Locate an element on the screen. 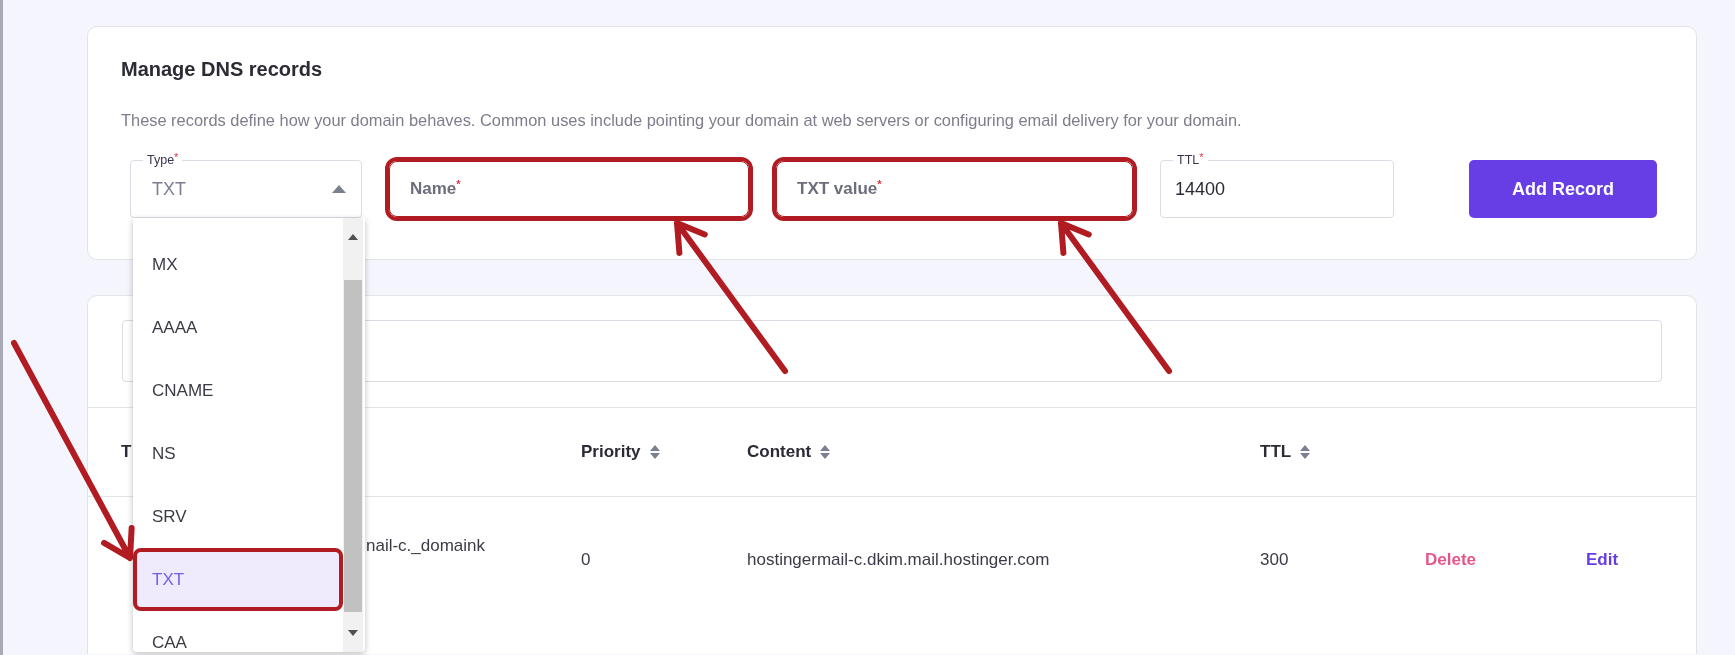 The image size is (1735, 655). field-label: Type$^{*}$ is located at coordinates (163, 160).